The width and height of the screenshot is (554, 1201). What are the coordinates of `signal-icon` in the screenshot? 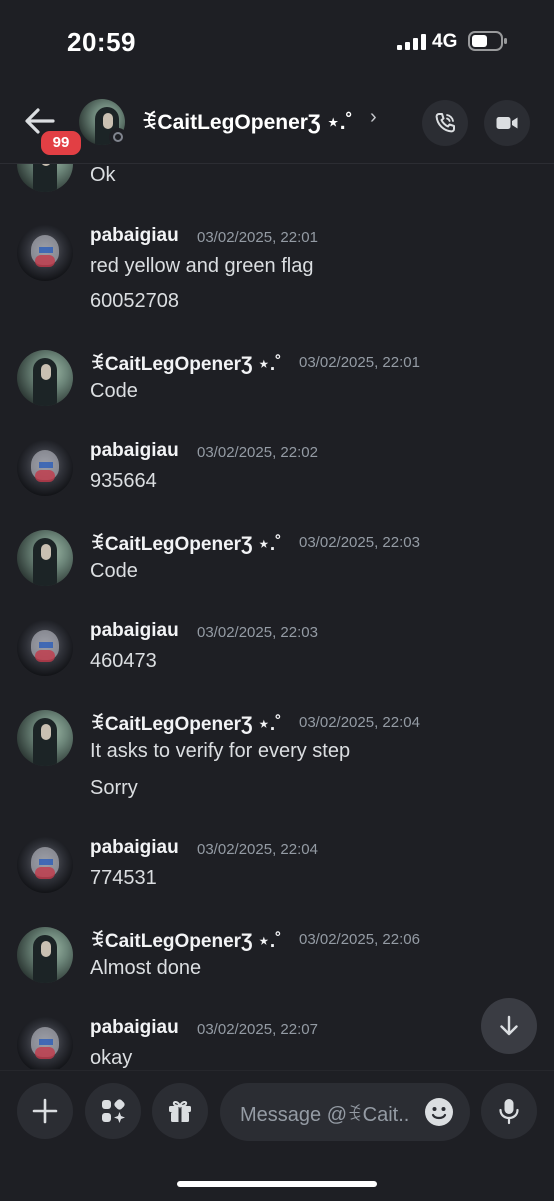 It's located at (411, 42).